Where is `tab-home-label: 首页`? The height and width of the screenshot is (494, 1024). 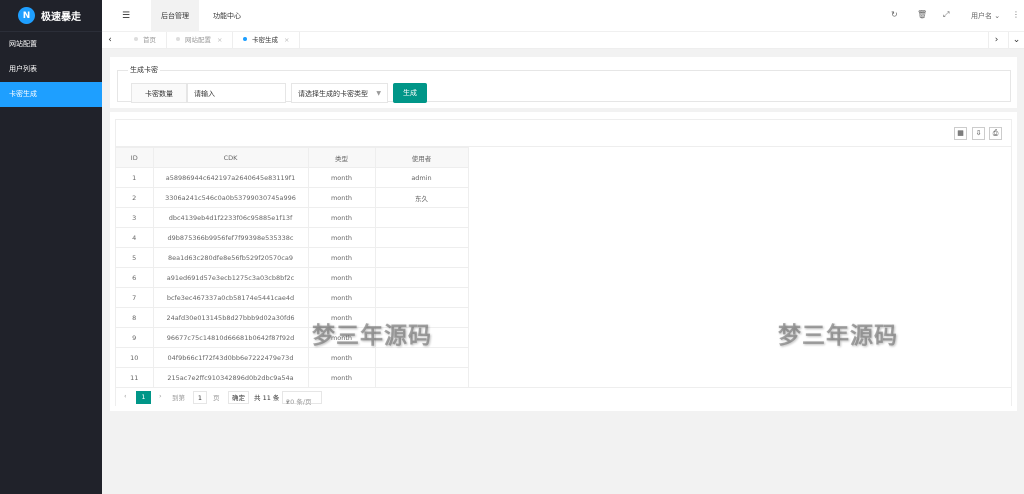 tab-home-label: 首页 is located at coordinates (149, 40).